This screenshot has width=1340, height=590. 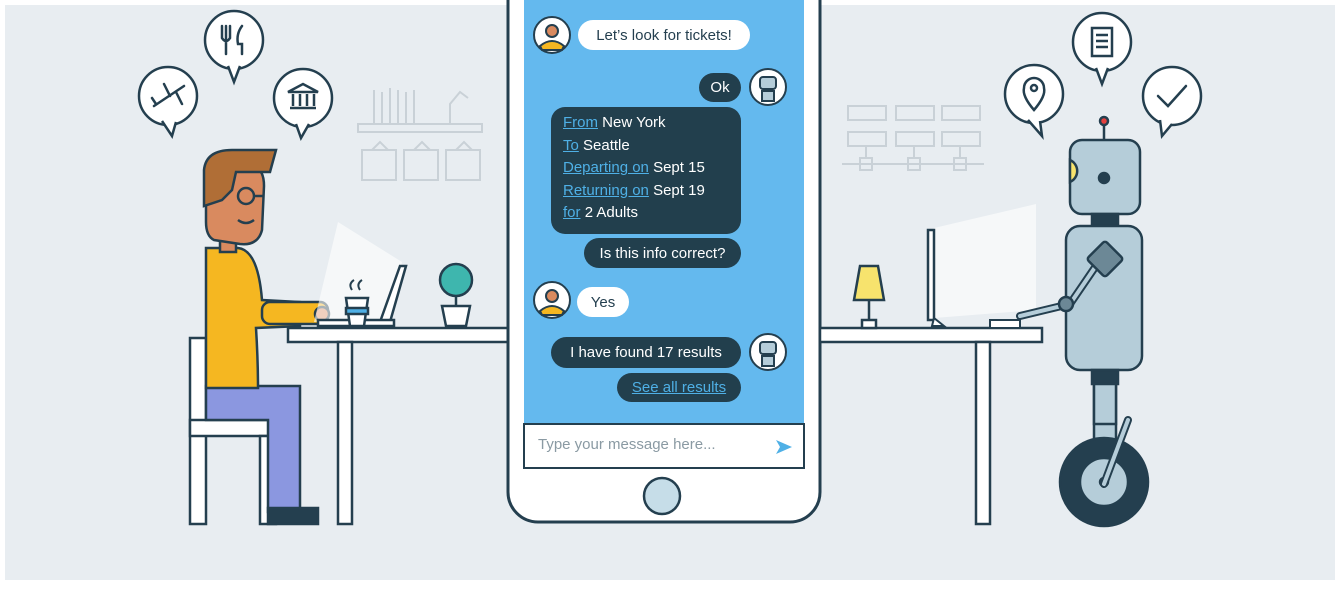 I want to click on chat-message-bot: Ok, so click(x=720, y=87).